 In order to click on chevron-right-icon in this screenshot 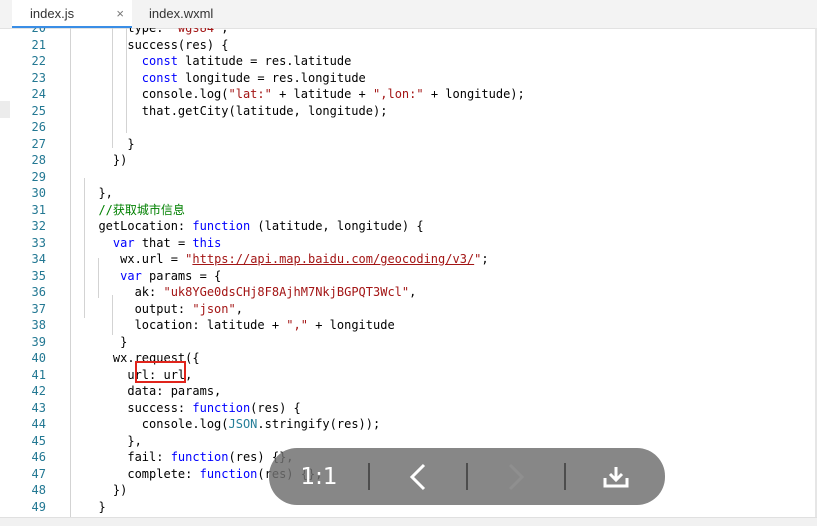, I will do `click(516, 476)`.